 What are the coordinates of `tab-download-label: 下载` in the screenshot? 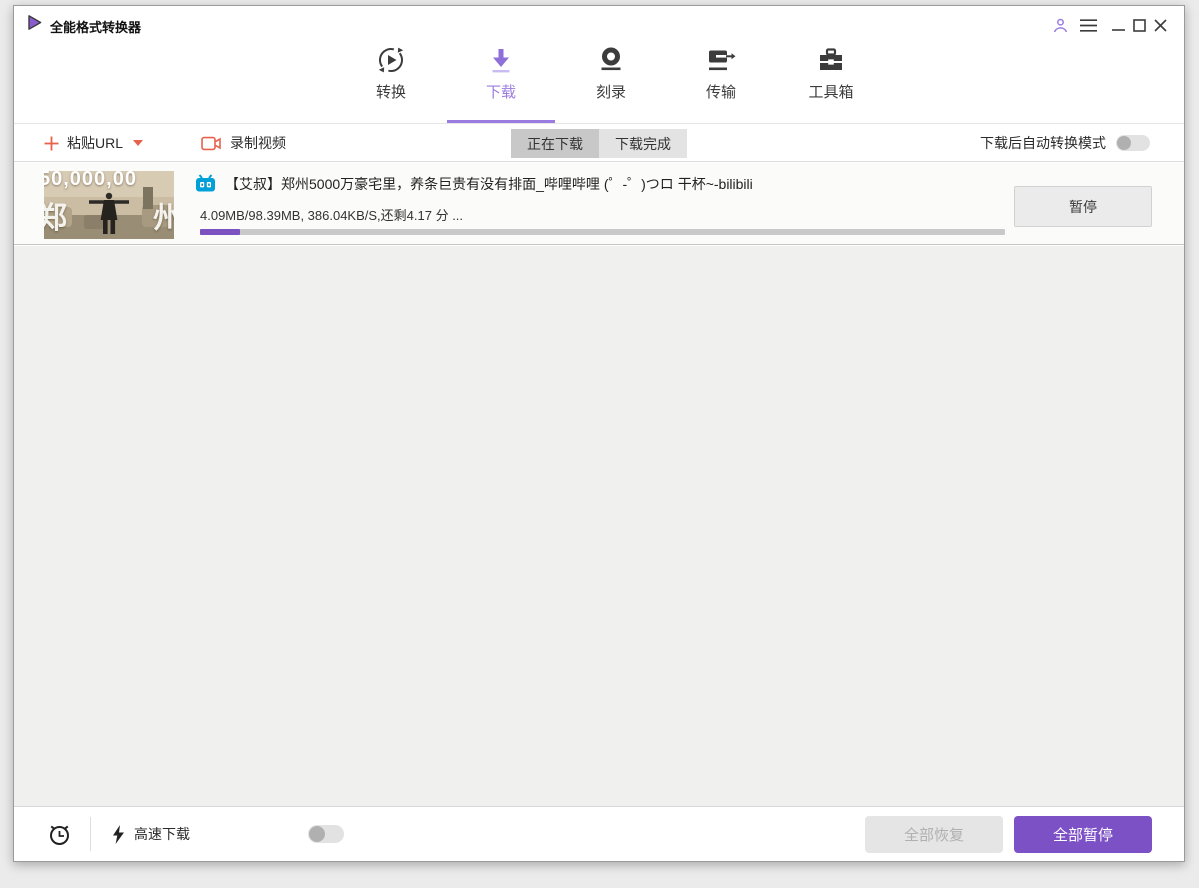 It's located at (500, 92).